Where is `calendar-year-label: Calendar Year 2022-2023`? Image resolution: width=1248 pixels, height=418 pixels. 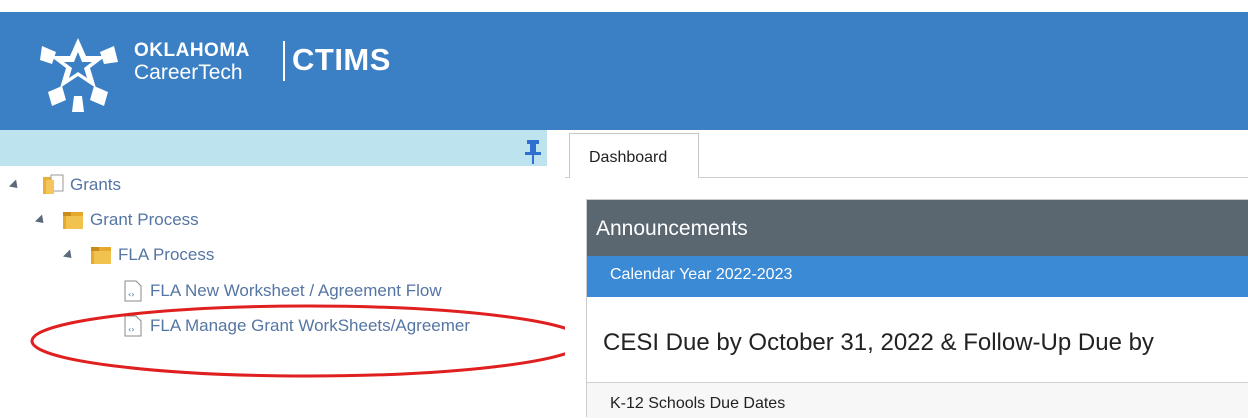 calendar-year-label: Calendar Year 2022-2023 is located at coordinates (701, 274).